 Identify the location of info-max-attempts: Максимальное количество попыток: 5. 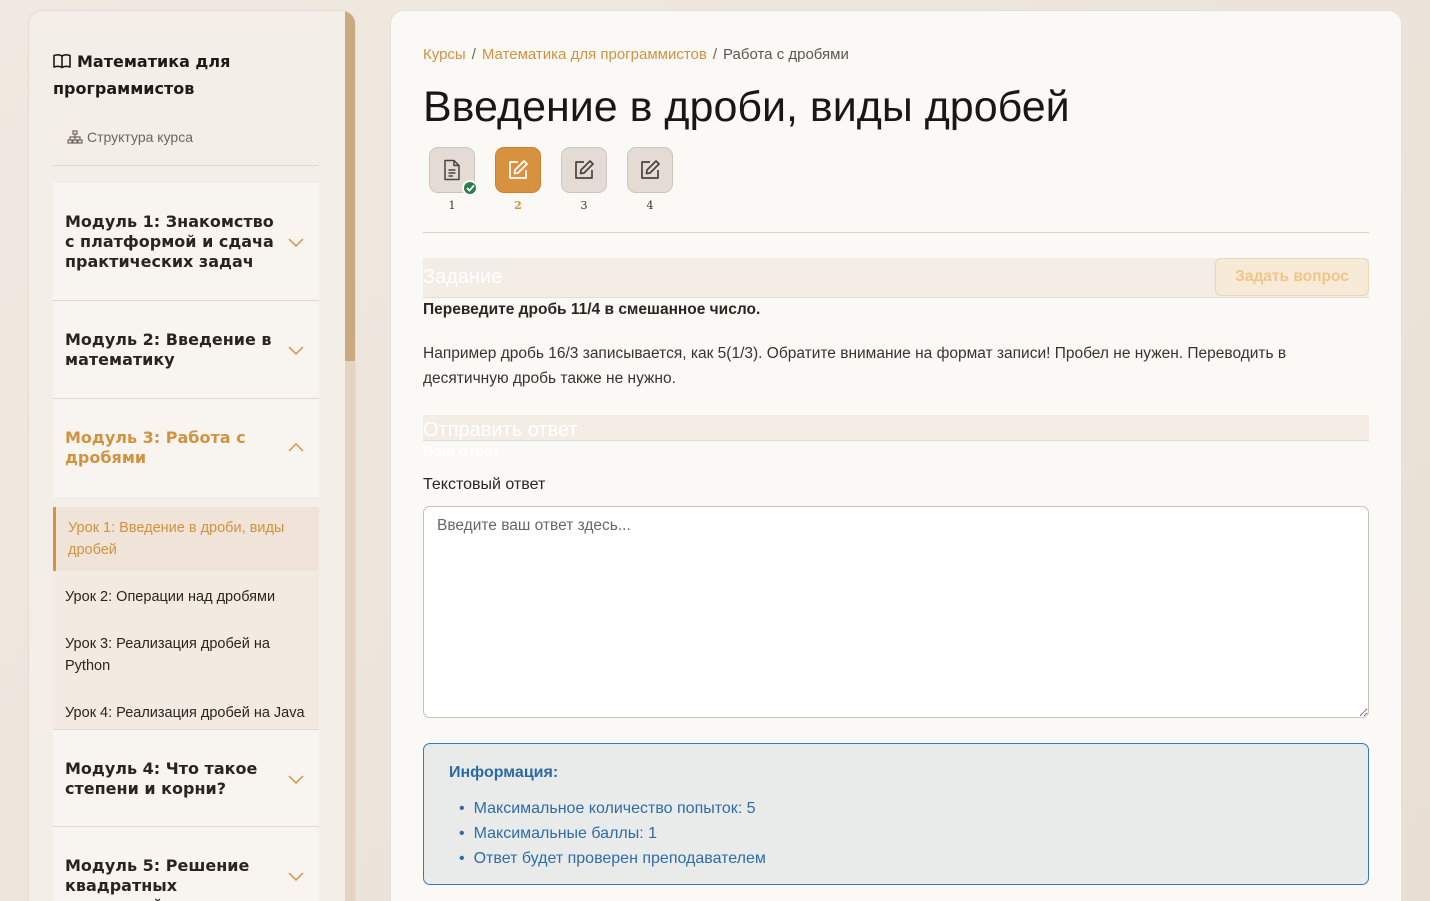
(612, 808).